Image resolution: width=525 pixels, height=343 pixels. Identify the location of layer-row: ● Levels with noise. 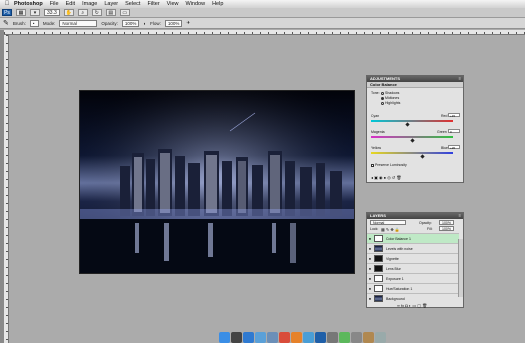
(413, 248).